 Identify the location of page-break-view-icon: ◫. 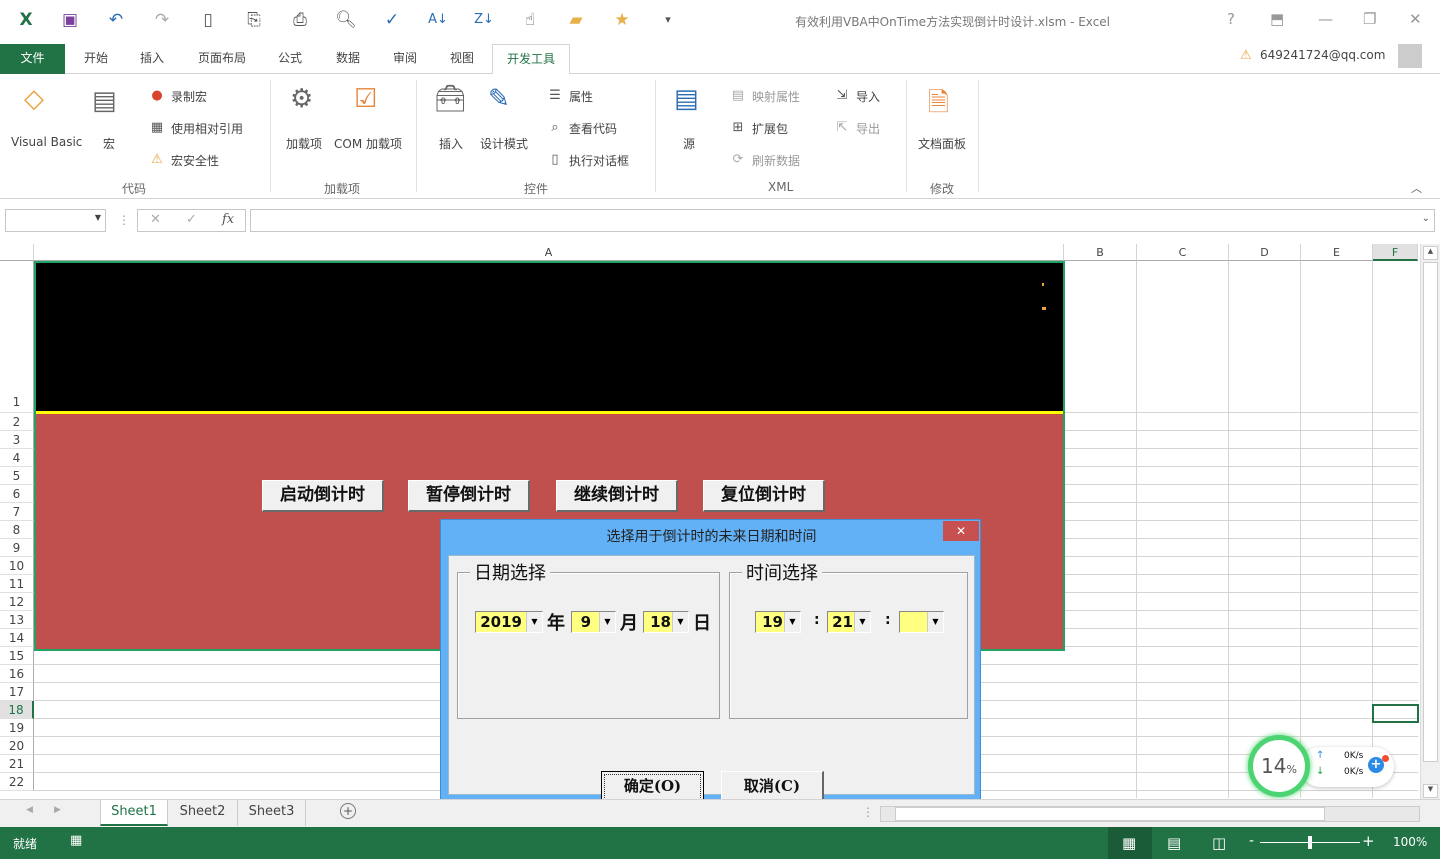
(1219, 843).